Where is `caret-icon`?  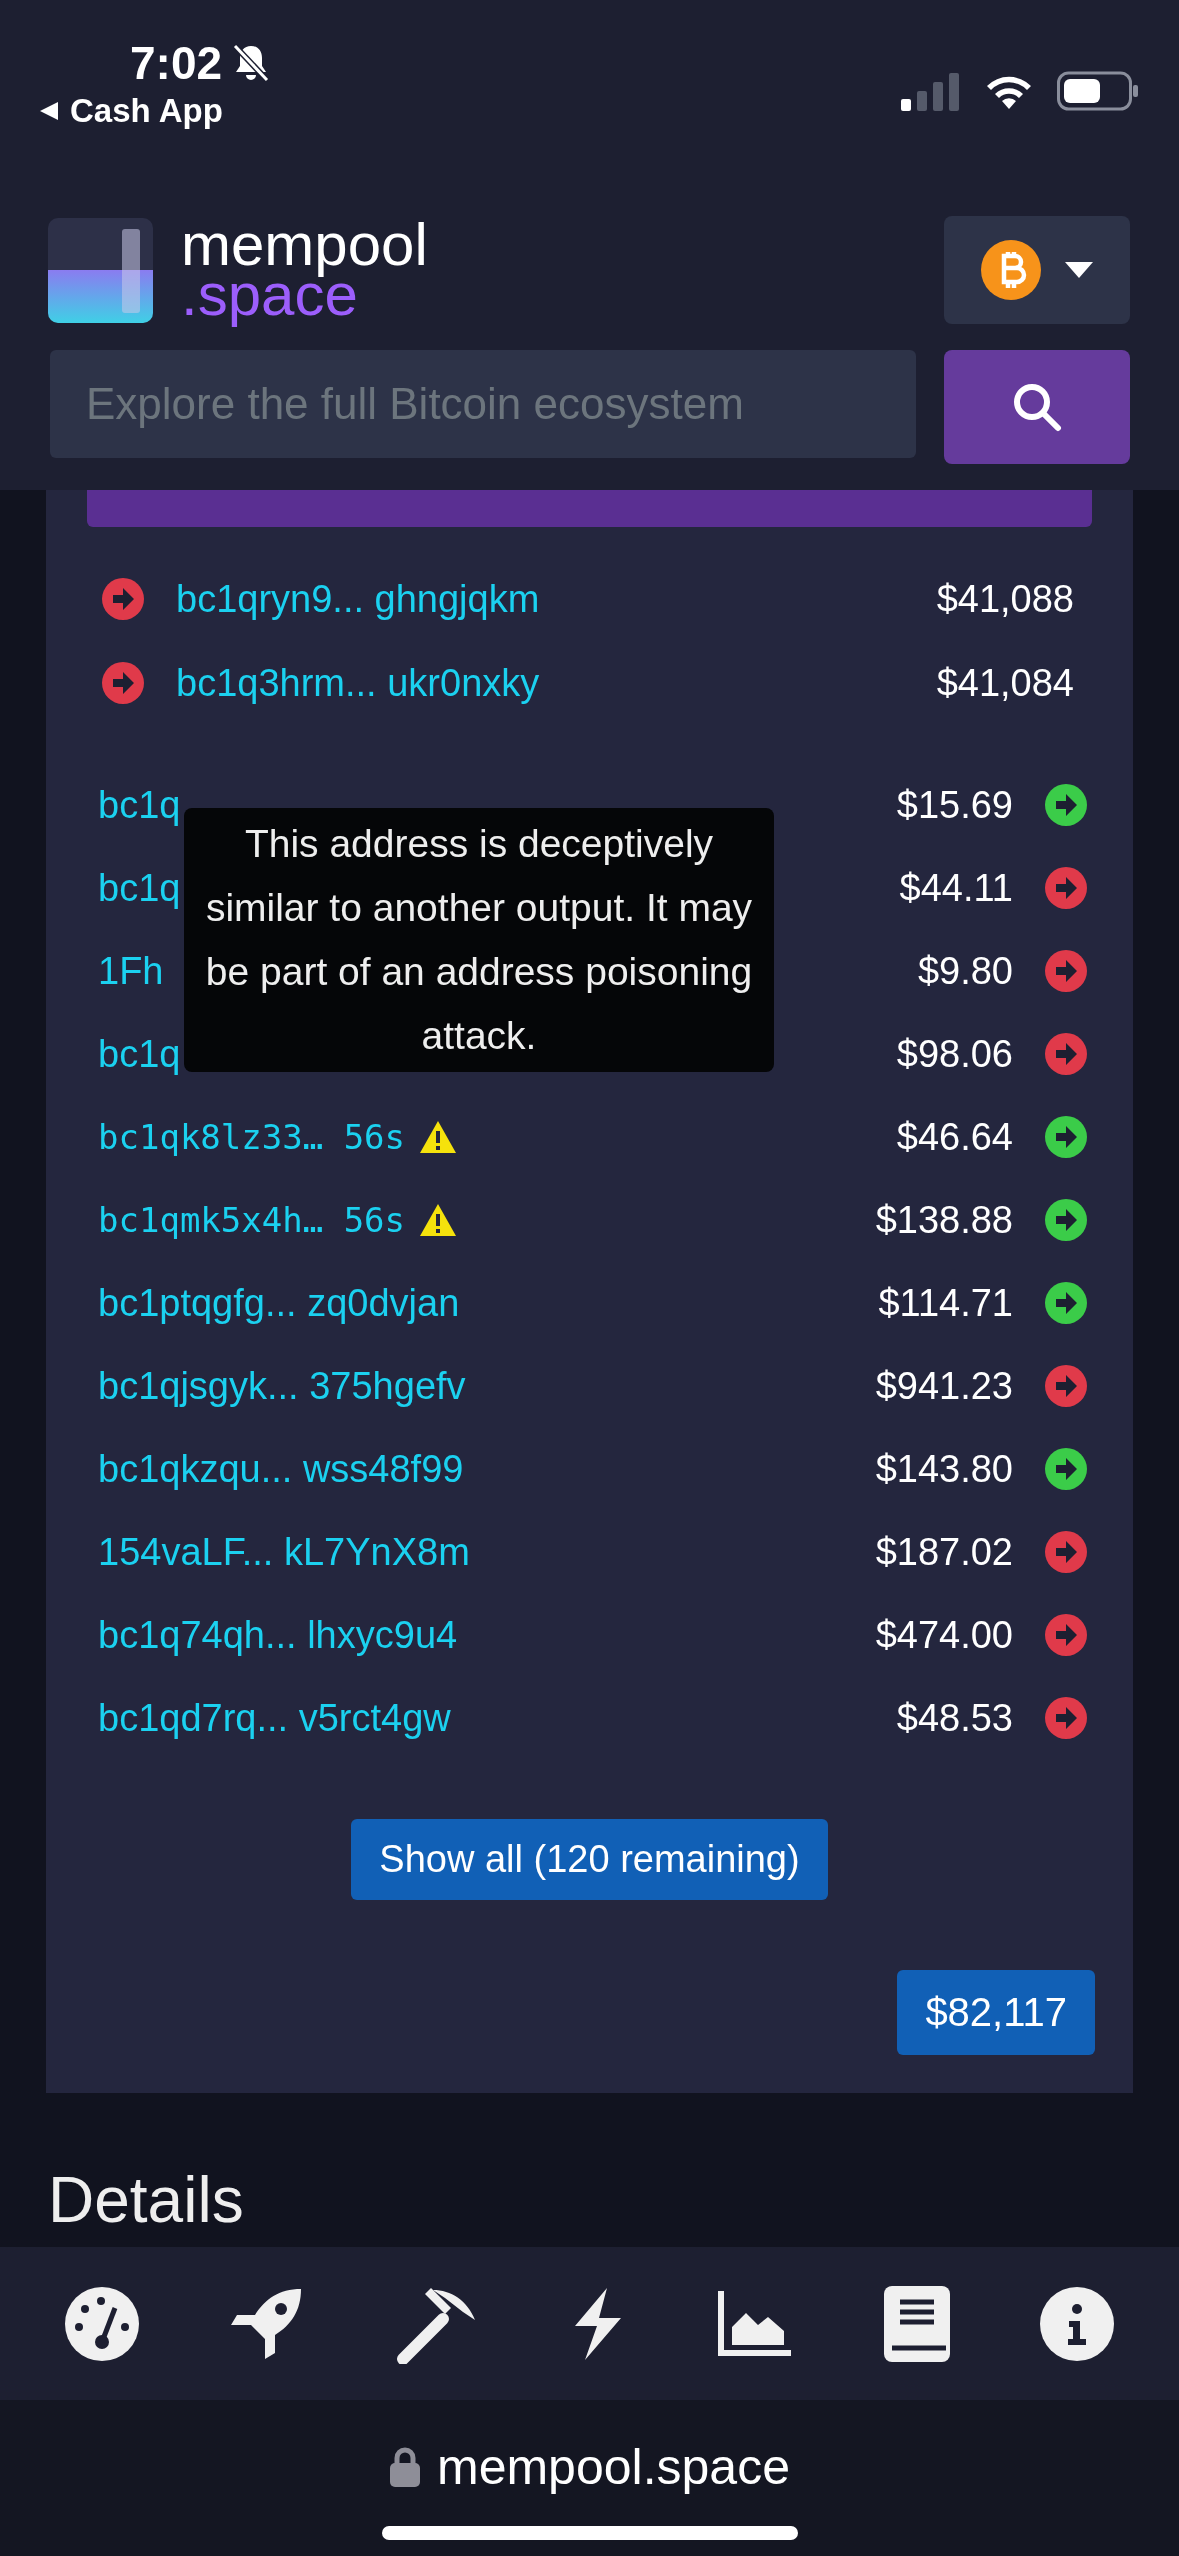
caret-icon is located at coordinates (1079, 270).